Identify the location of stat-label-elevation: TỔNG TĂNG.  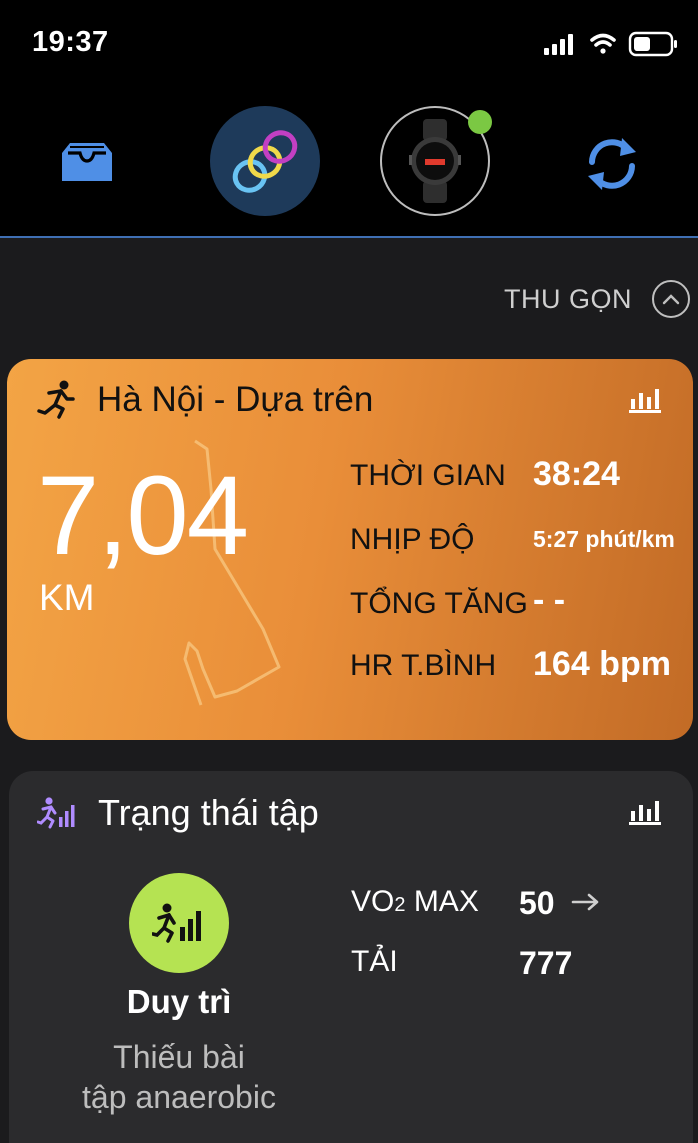
(439, 603).